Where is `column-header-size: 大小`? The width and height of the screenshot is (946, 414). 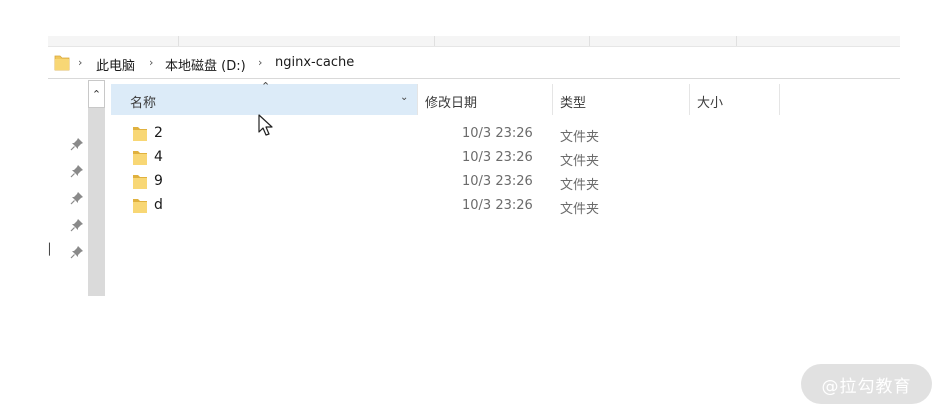 column-header-size: 大小 is located at coordinates (710, 101).